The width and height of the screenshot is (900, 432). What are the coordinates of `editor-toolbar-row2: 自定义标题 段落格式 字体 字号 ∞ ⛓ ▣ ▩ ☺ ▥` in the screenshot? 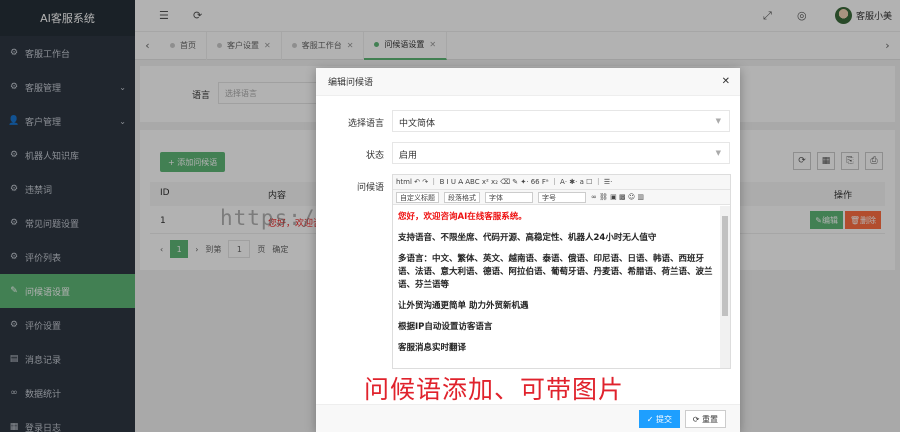 It's located at (561, 197).